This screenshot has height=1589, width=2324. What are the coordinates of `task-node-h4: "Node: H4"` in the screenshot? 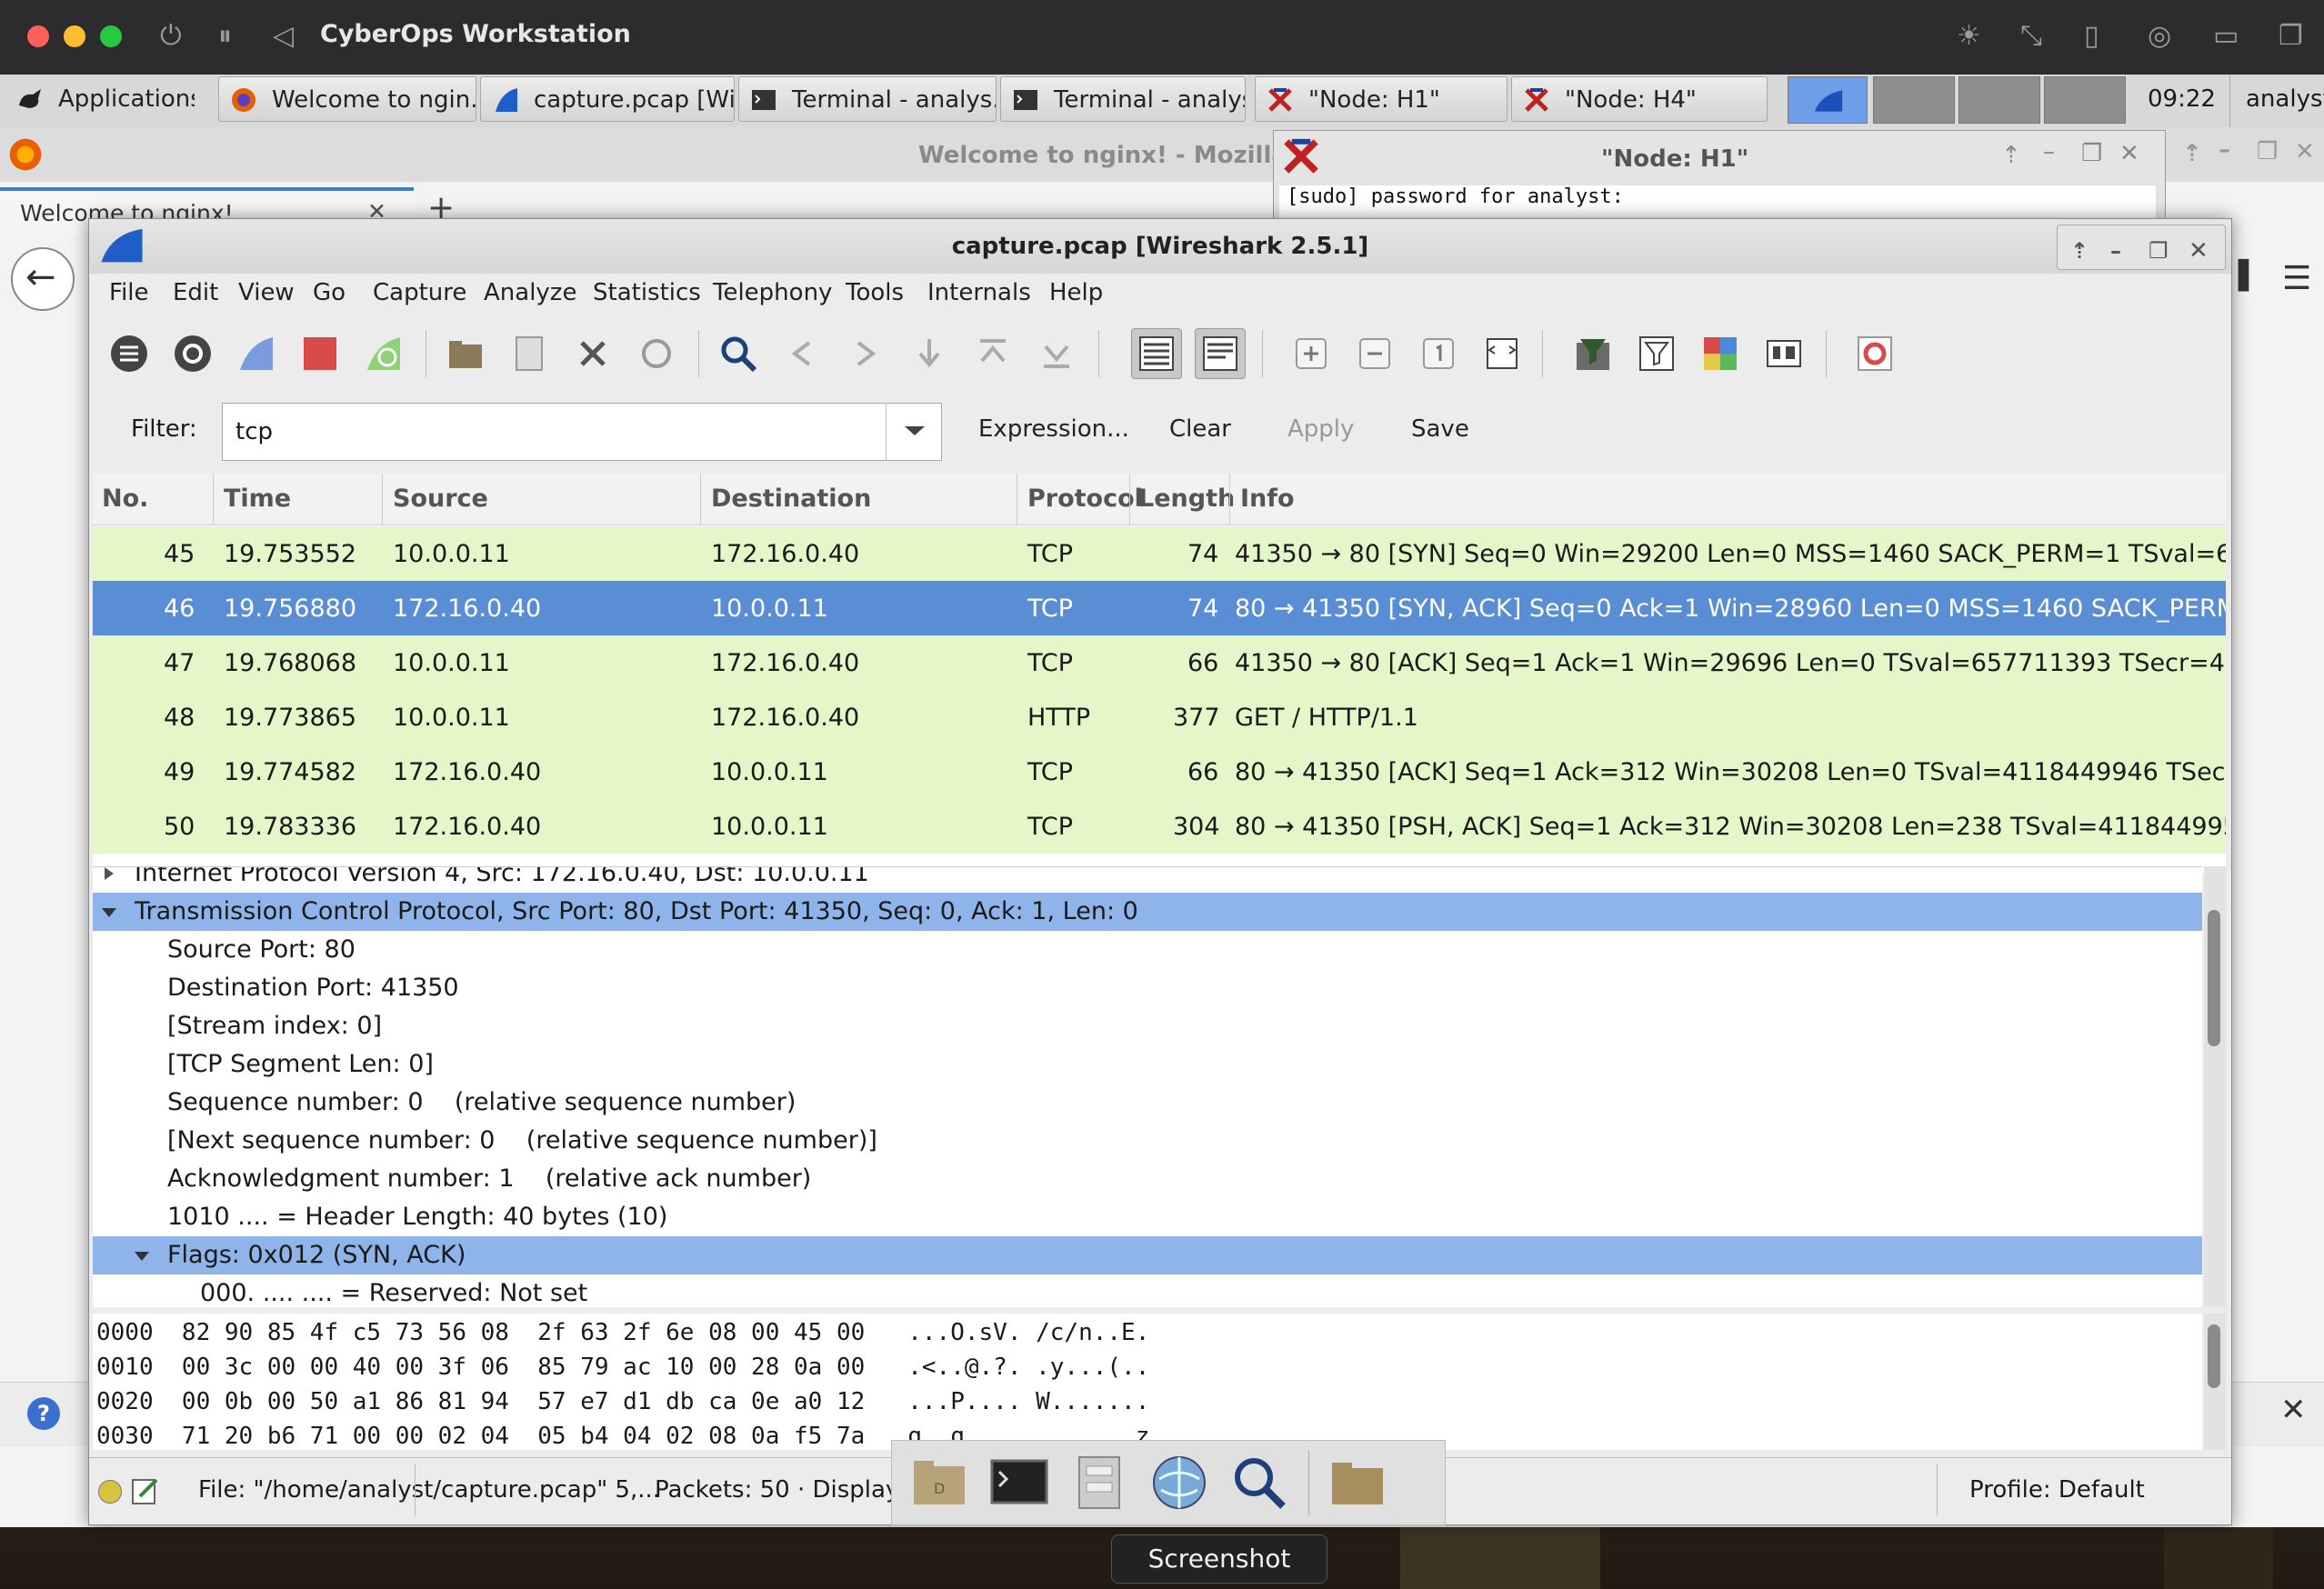 It's located at (1640, 99).